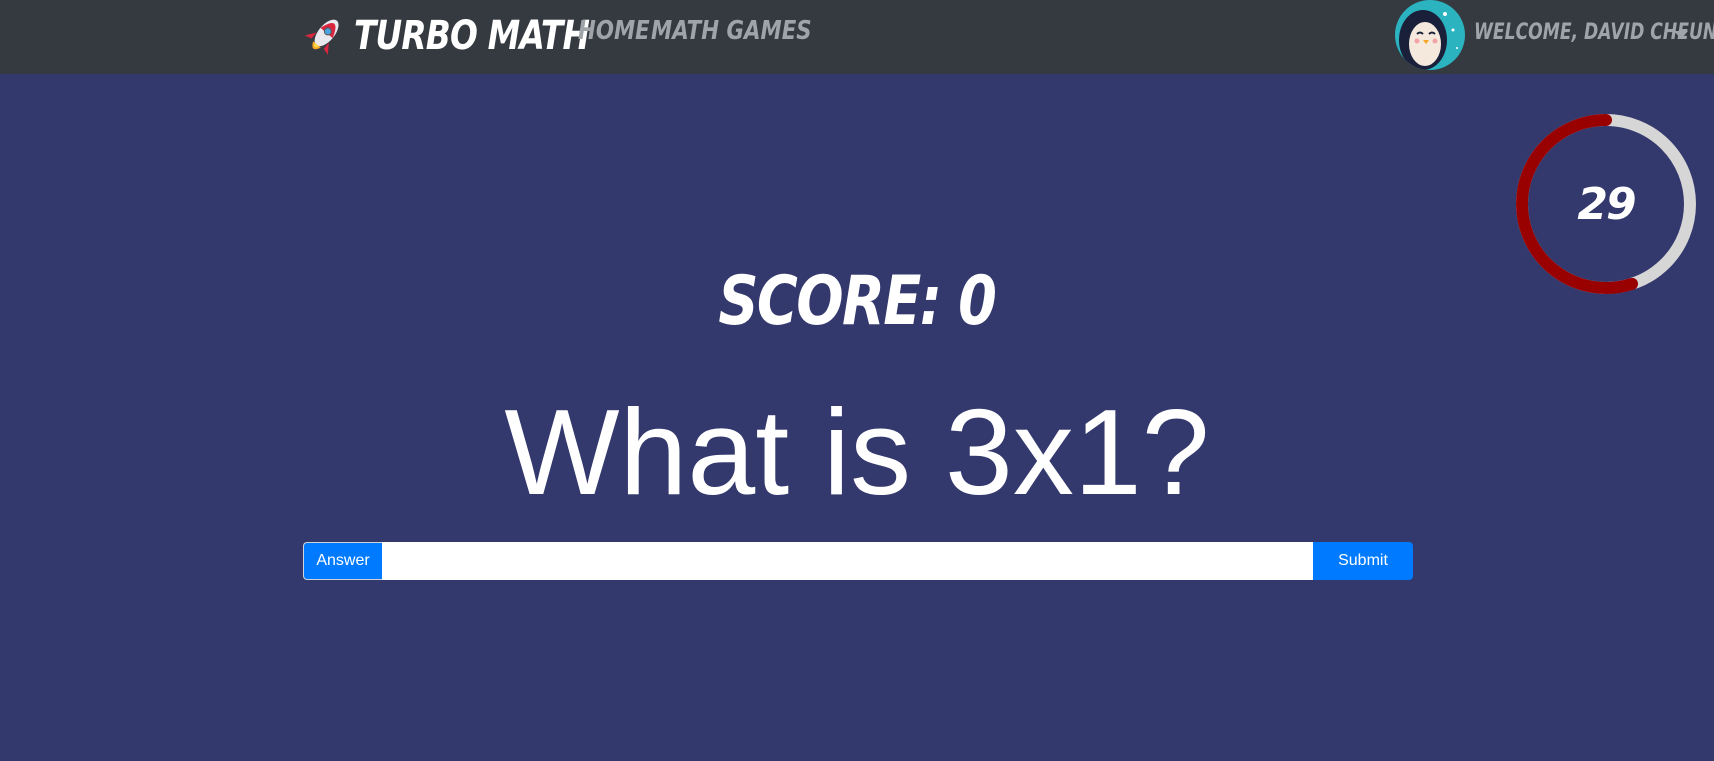  What do you see at coordinates (321, 37) in the screenshot?
I see `rocket-icon` at bounding box center [321, 37].